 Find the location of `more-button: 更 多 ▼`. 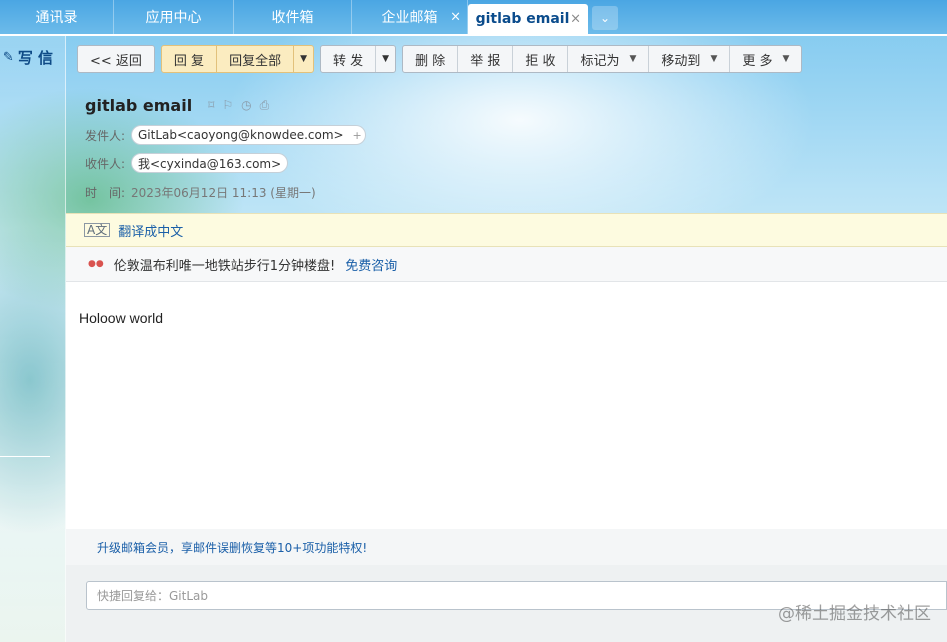

more-button: 更 多 ▼ is located at coordinates (765, 59).